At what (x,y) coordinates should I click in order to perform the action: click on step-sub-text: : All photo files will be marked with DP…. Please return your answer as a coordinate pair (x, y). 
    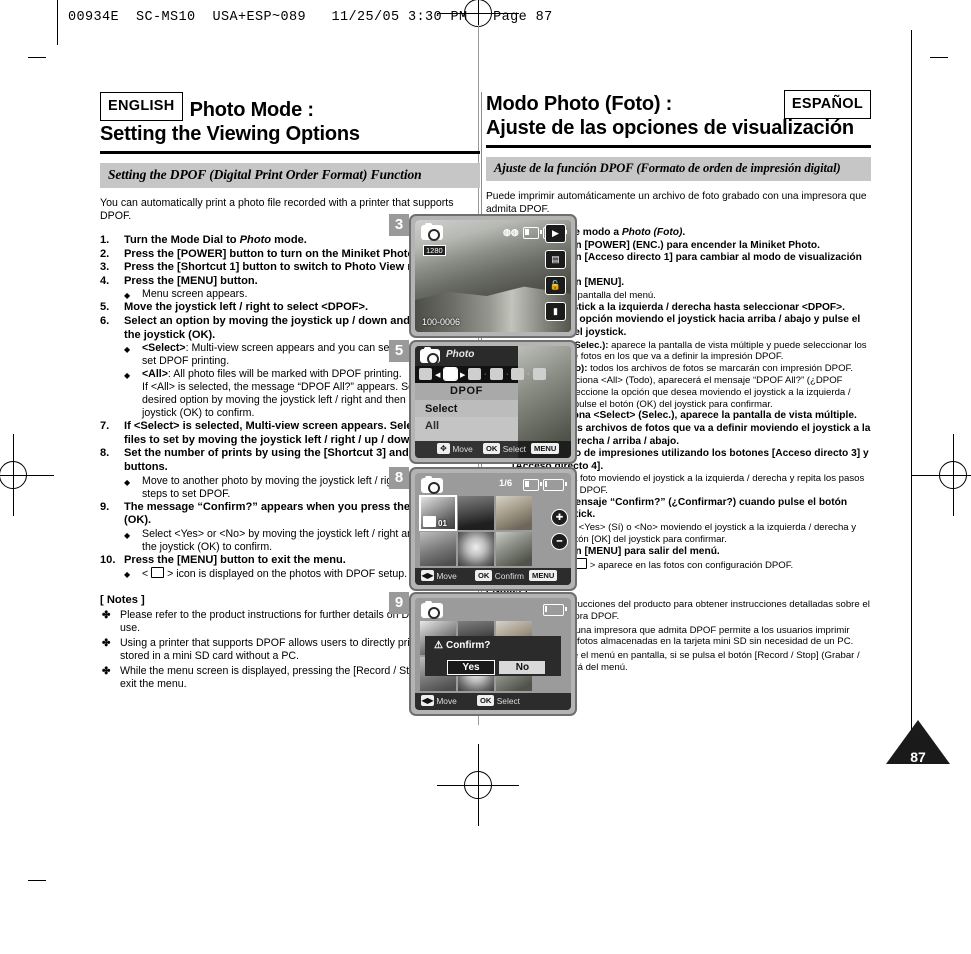
    Looking at the image, I should click on (284, 374).